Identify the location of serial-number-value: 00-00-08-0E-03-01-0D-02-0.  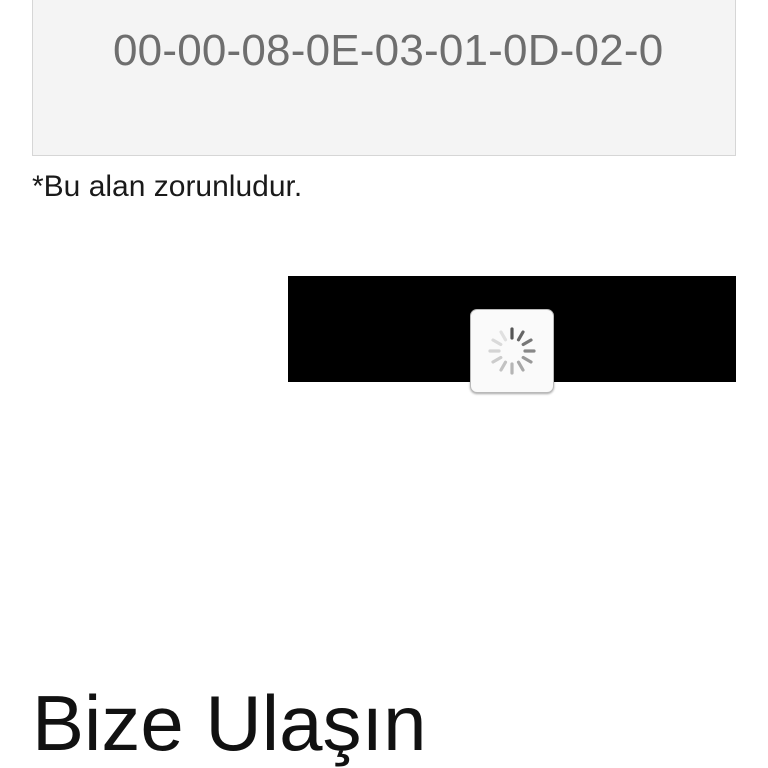
(388, 50).